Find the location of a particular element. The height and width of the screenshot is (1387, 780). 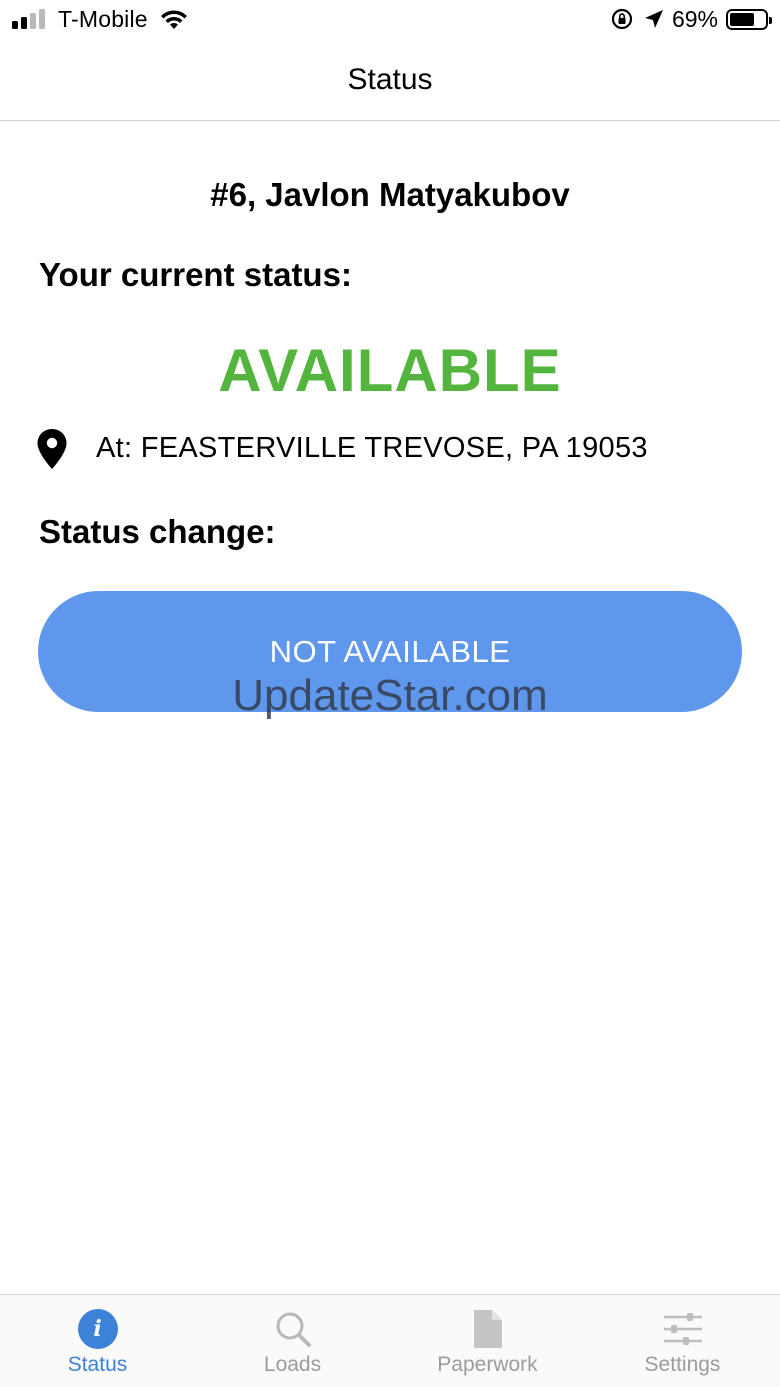

page-title: Status is located at coordinates (390, 79).